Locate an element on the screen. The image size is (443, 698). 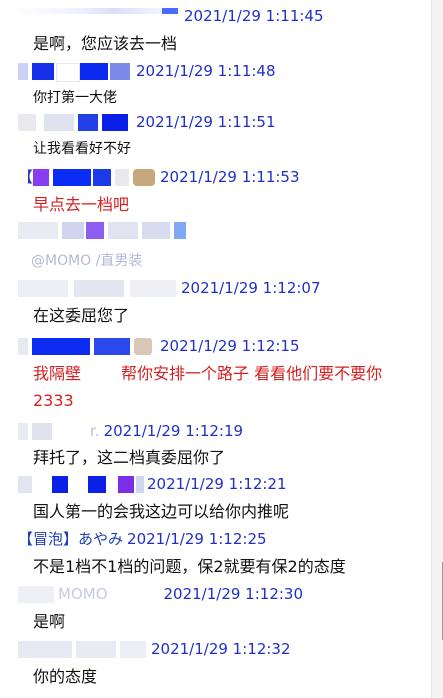
timestamp: 2021/1/29 1:12:30 is located at coordinates (233, 594).